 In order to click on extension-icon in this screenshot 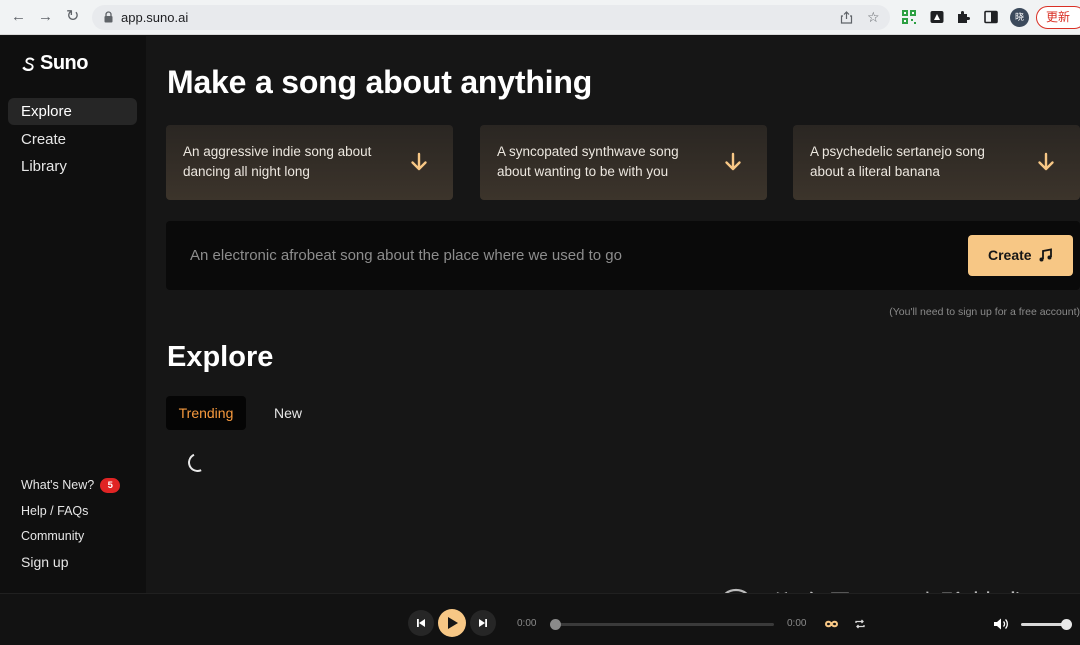, I will do `click(937, 17)`.